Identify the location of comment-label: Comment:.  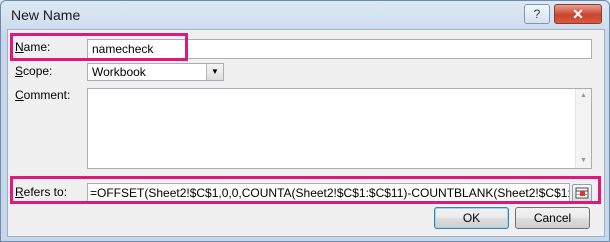
(43, 95).